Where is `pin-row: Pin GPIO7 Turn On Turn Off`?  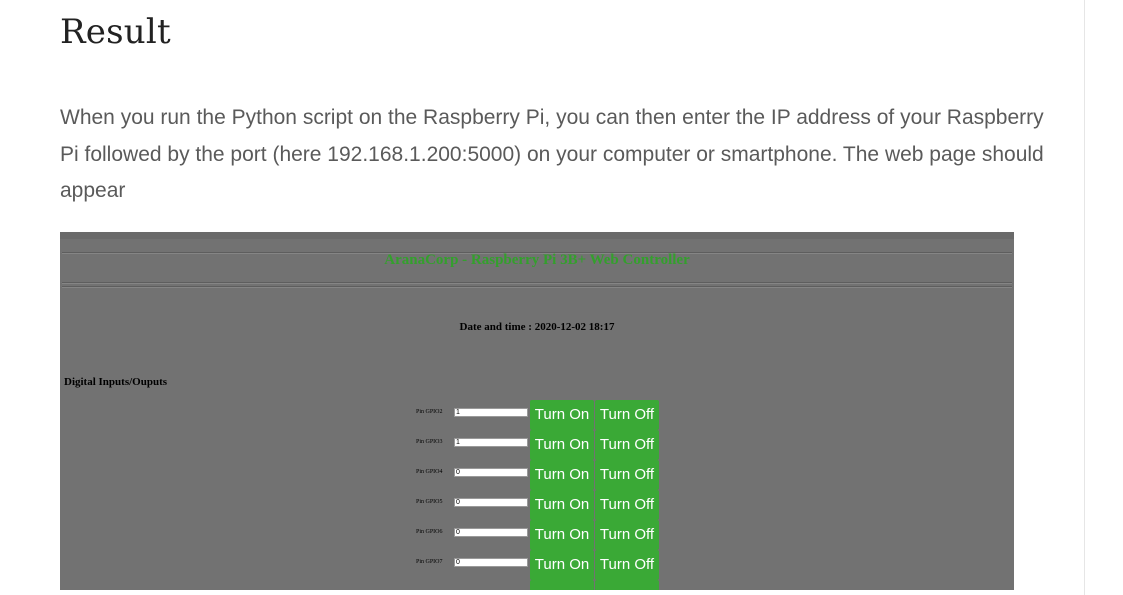
pin-row: Pin GPIO7 Turn On Turn Off is located at coordinates (537, 565).